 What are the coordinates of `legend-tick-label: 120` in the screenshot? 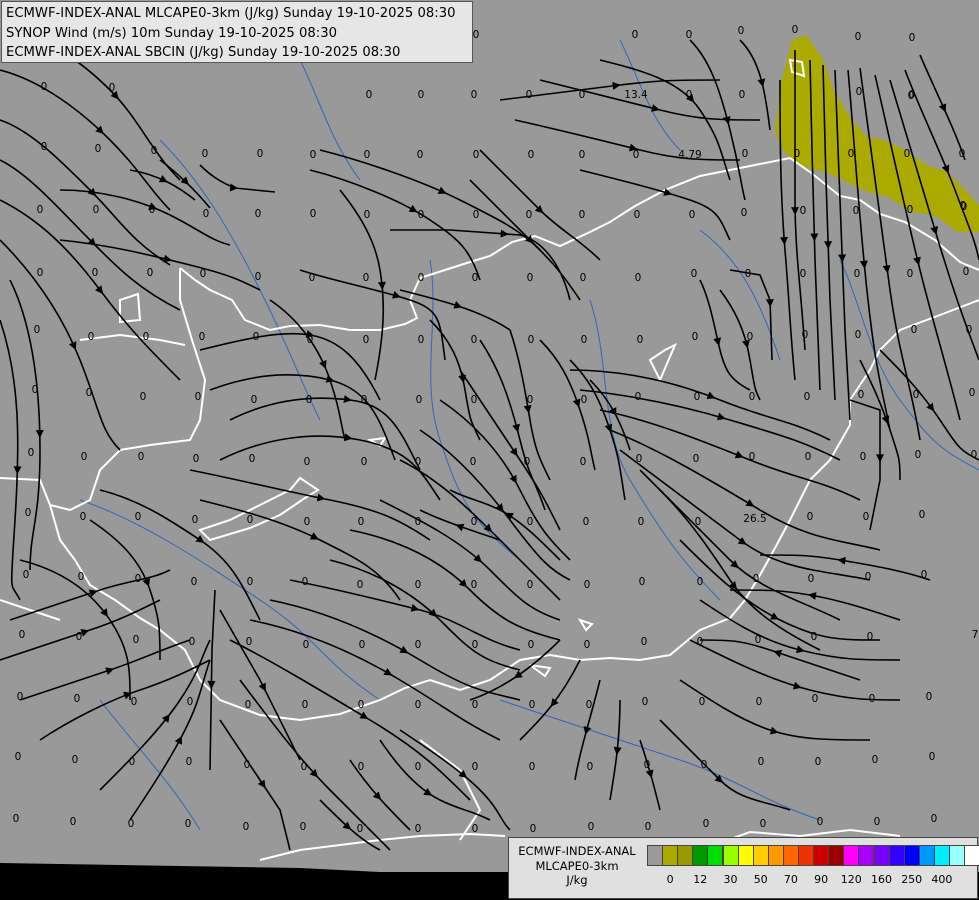 It's located at (851, 879).